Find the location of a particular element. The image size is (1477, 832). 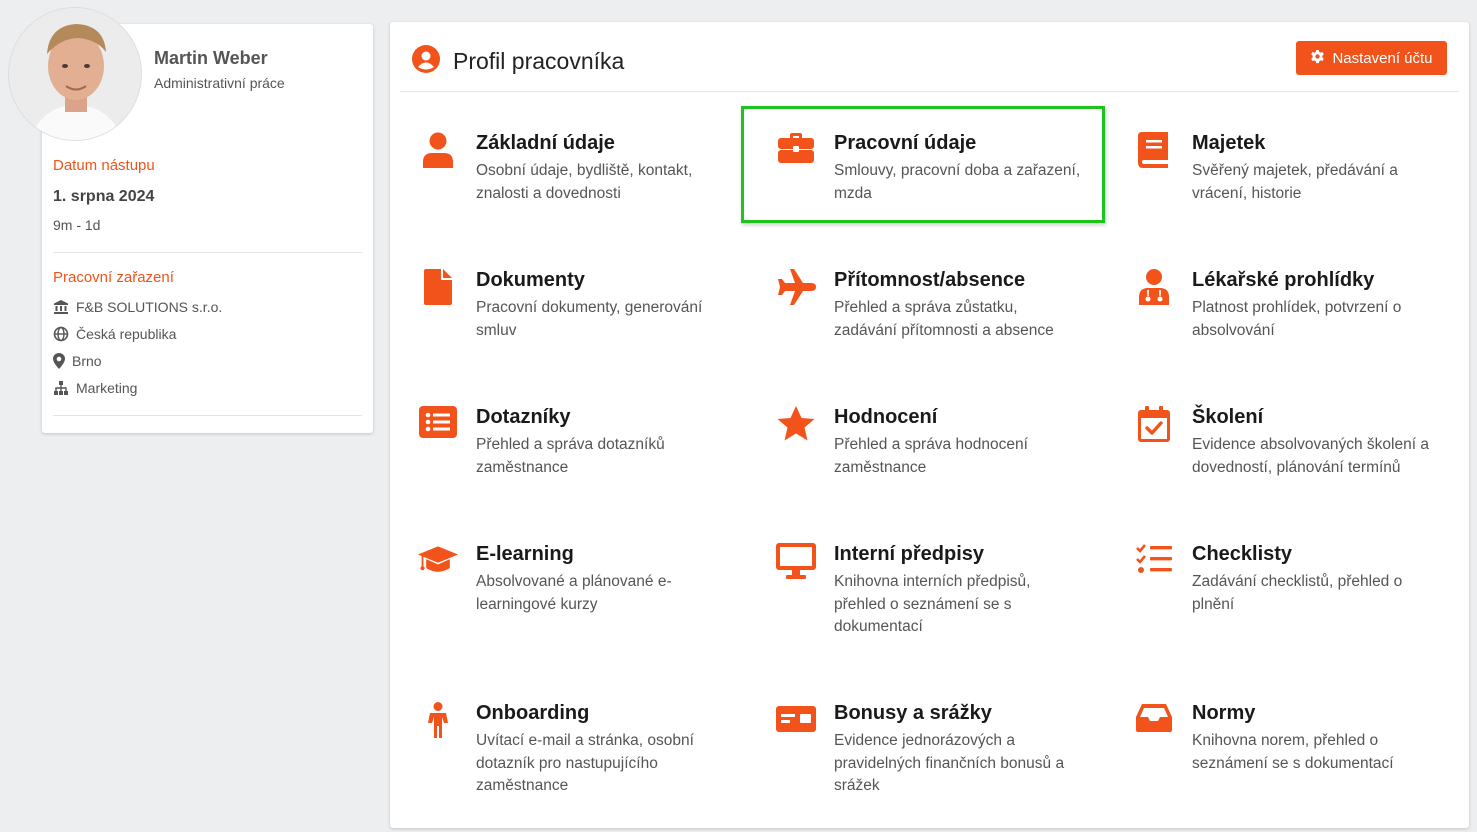

profile-name: Martin Weber is located at coordinates (211, 58).